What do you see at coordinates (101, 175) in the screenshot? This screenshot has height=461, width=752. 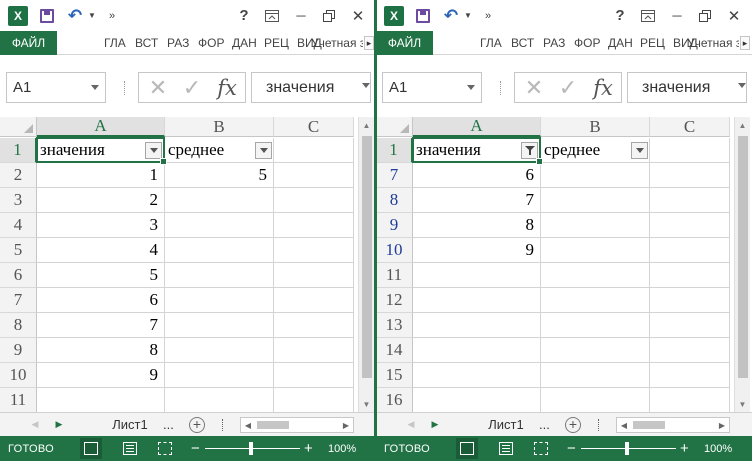 I see `cell-a: 1` at bounding box center [101, 175].